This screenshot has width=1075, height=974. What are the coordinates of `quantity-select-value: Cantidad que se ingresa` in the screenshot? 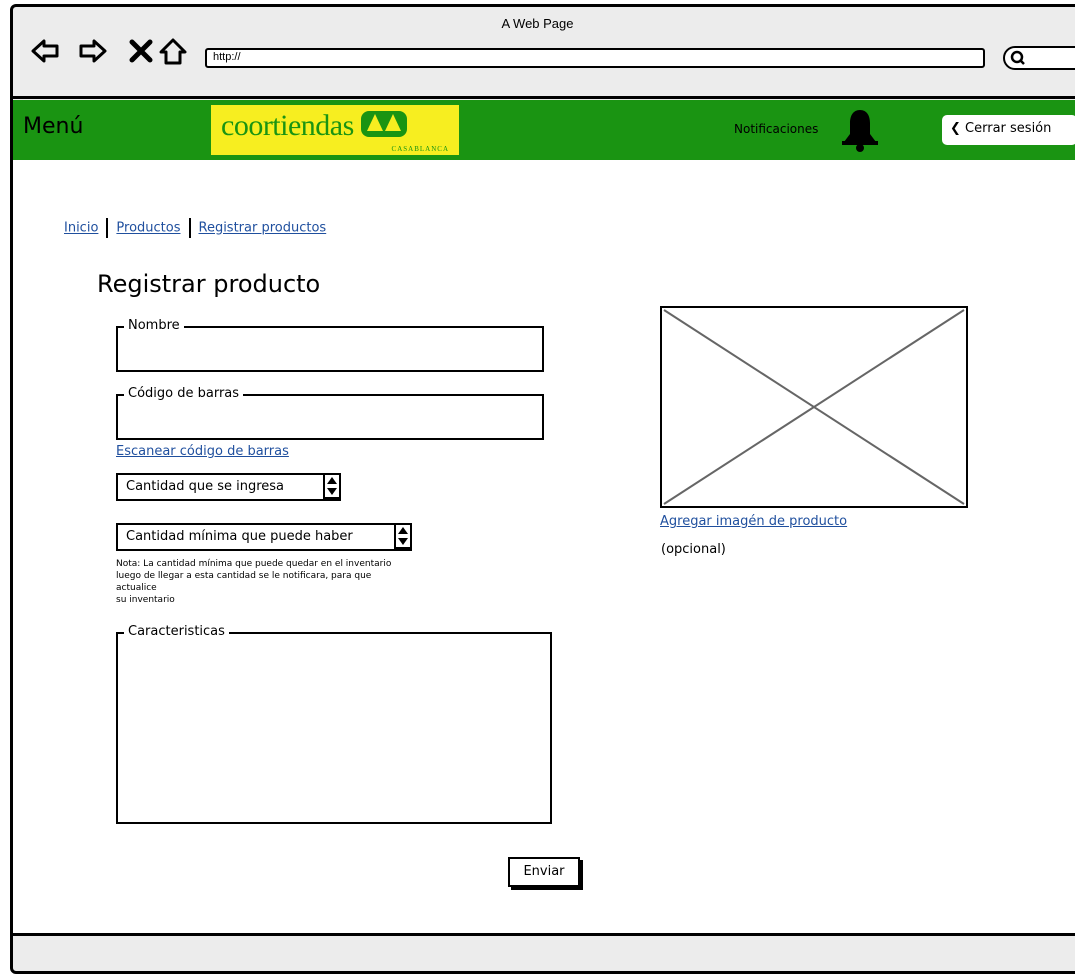 It's located at (205, 486).